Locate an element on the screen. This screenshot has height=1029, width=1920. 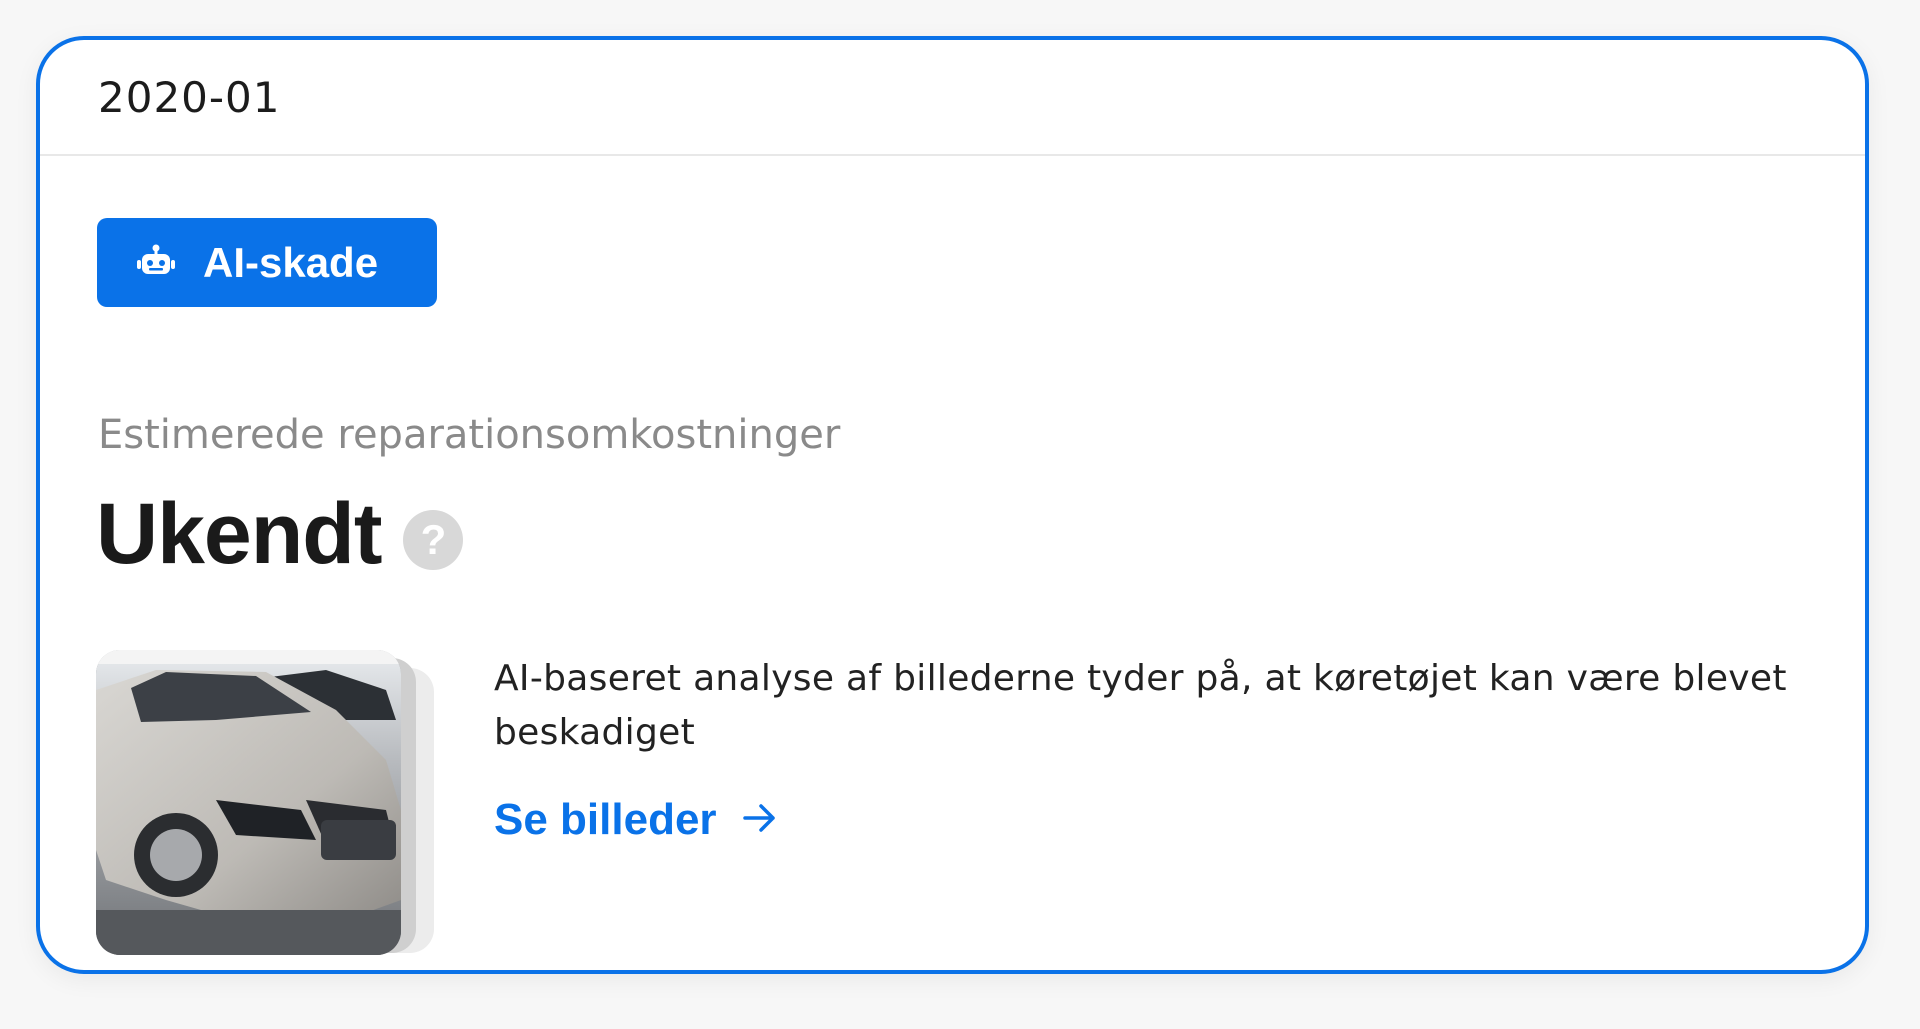
ai-damage-badge: AI-skade is located at coordinates (267, 262).